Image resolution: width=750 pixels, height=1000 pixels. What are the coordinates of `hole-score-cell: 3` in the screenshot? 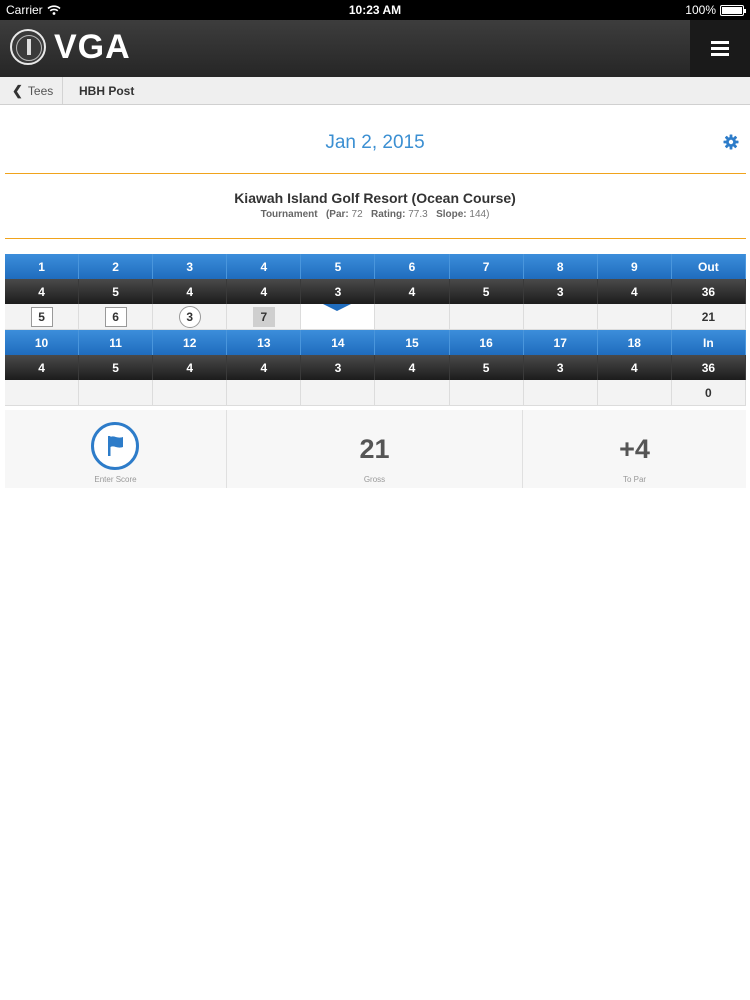 It's located at (190, 317).